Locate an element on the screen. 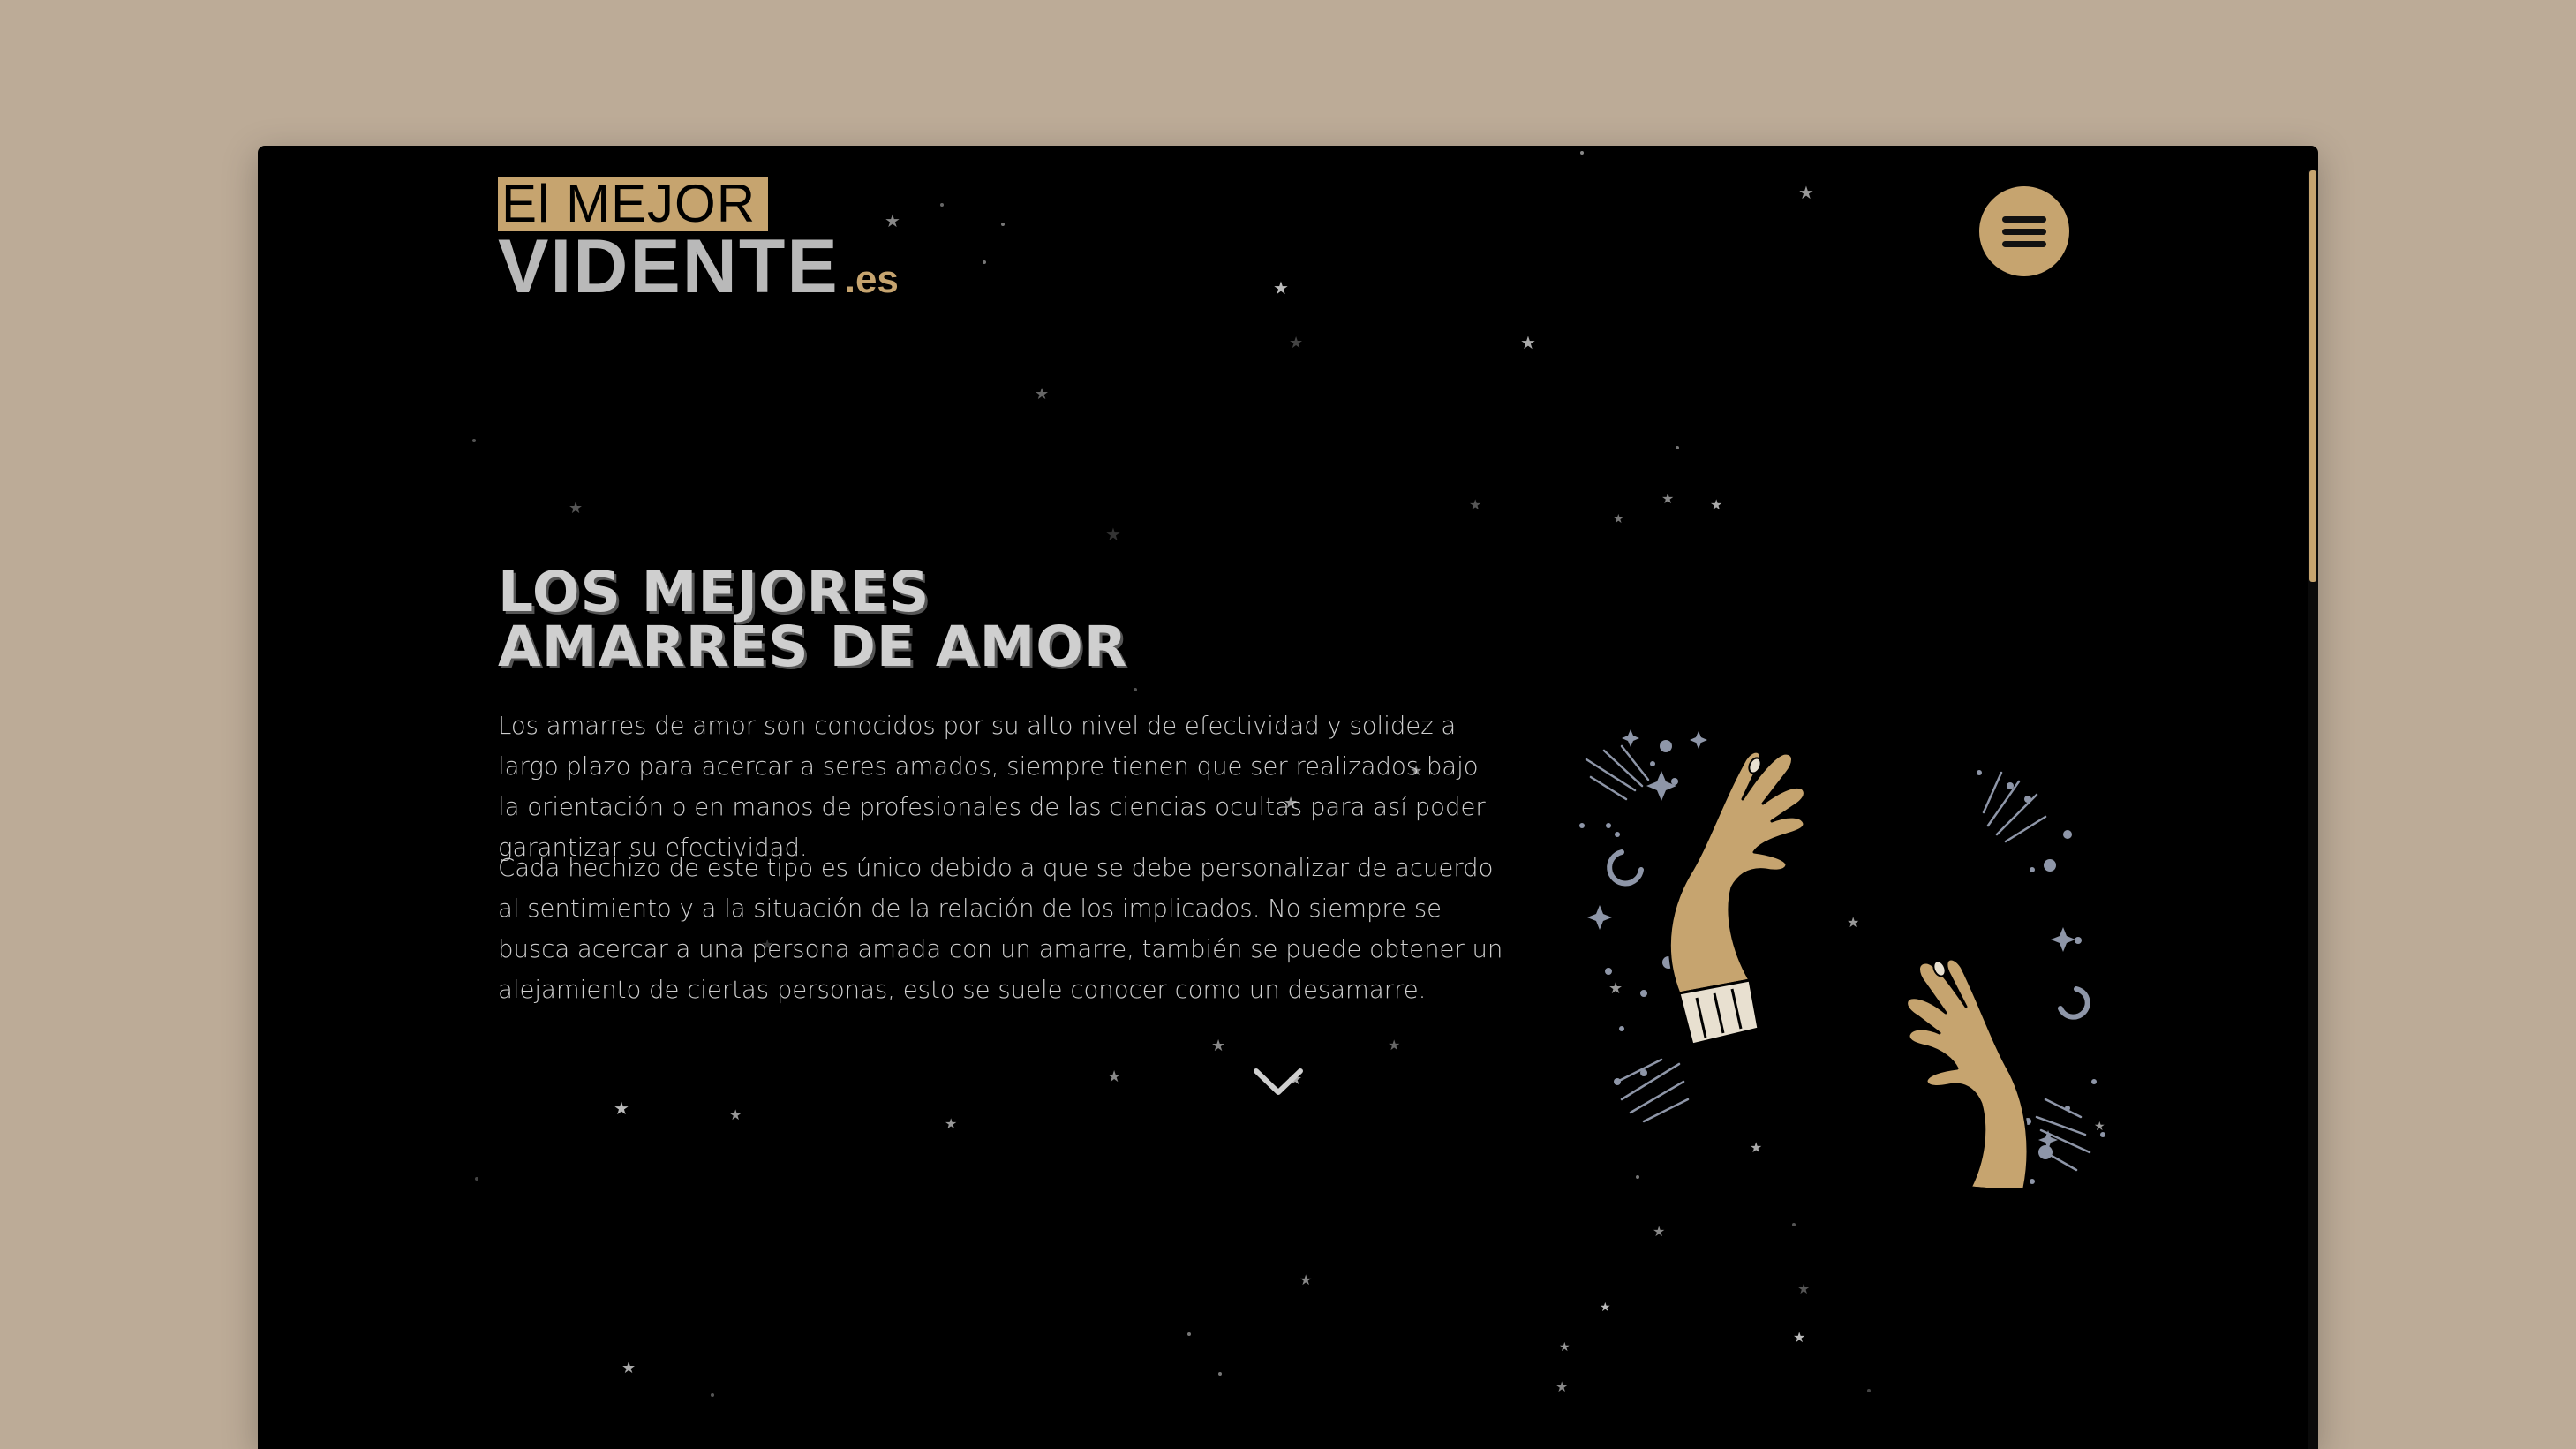 The image size is (2576, 1449). chevron-down-icon is located at coordinates (1279, 1081).